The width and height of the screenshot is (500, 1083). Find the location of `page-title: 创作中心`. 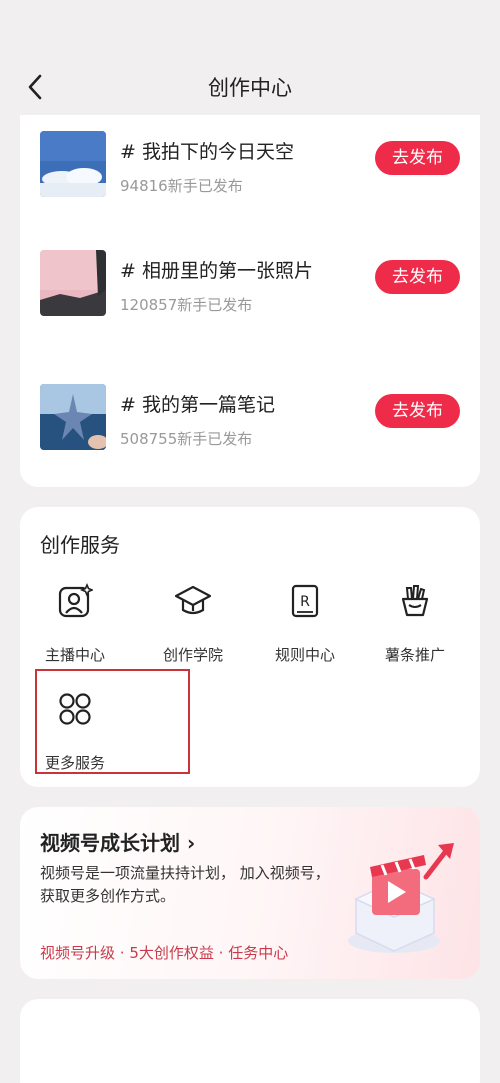

page-title: 创作中心 is located at coordinates (250, 88).